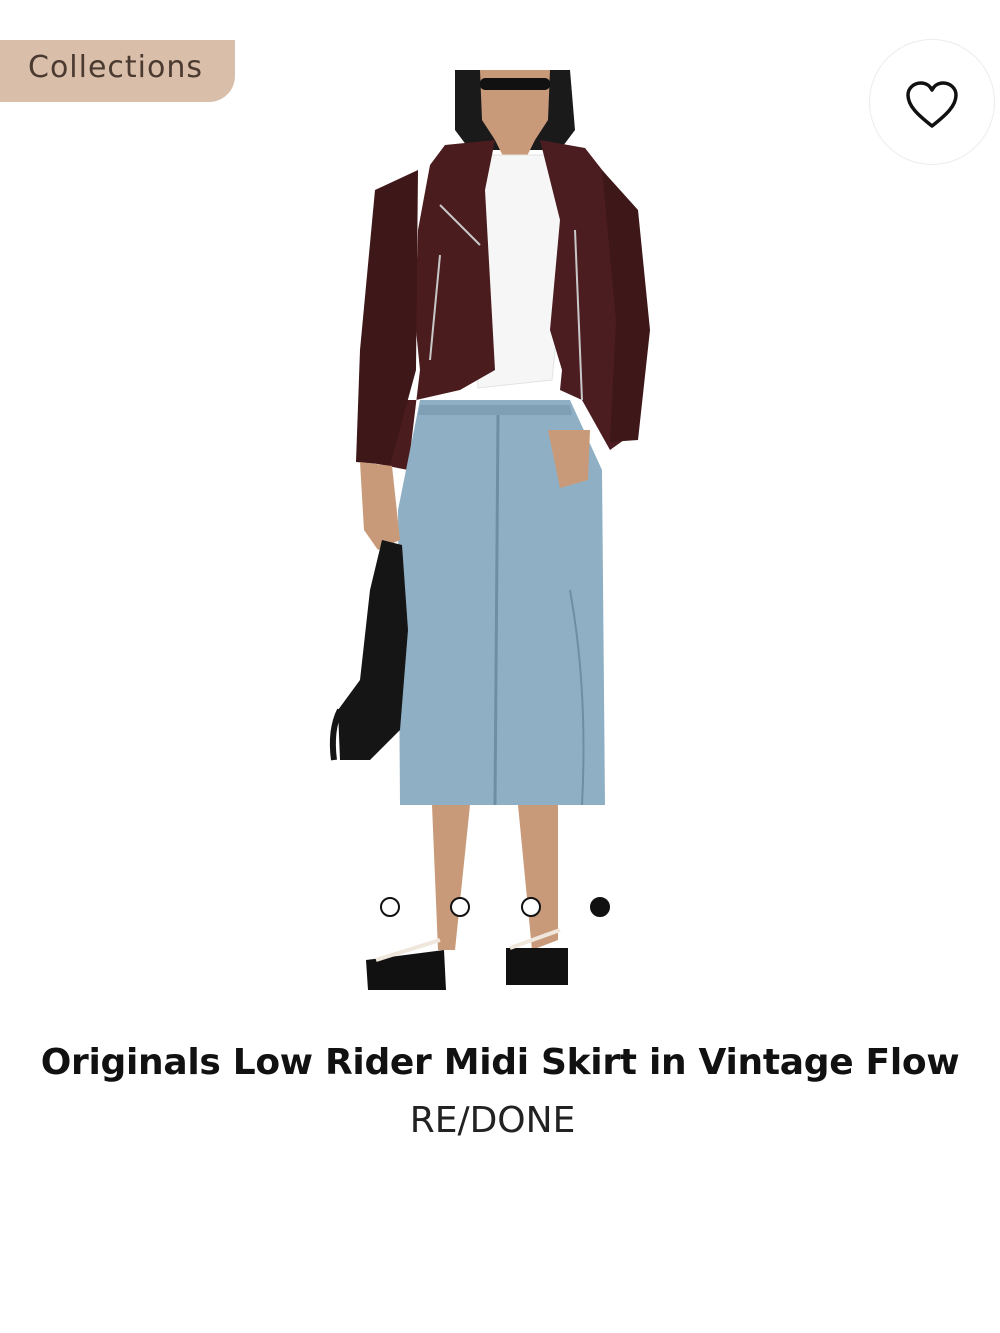  I want to click on collections-label: Collections, so click(116, 67).